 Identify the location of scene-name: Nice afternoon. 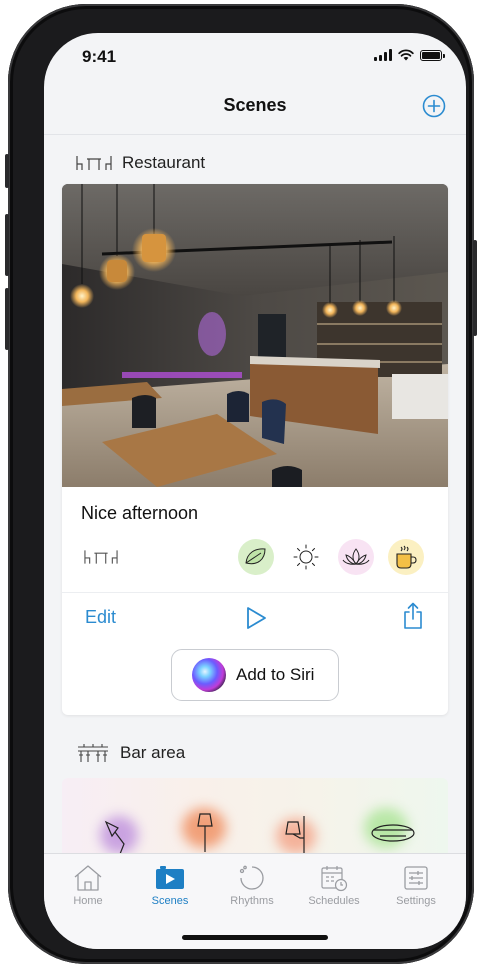
(140, 513).